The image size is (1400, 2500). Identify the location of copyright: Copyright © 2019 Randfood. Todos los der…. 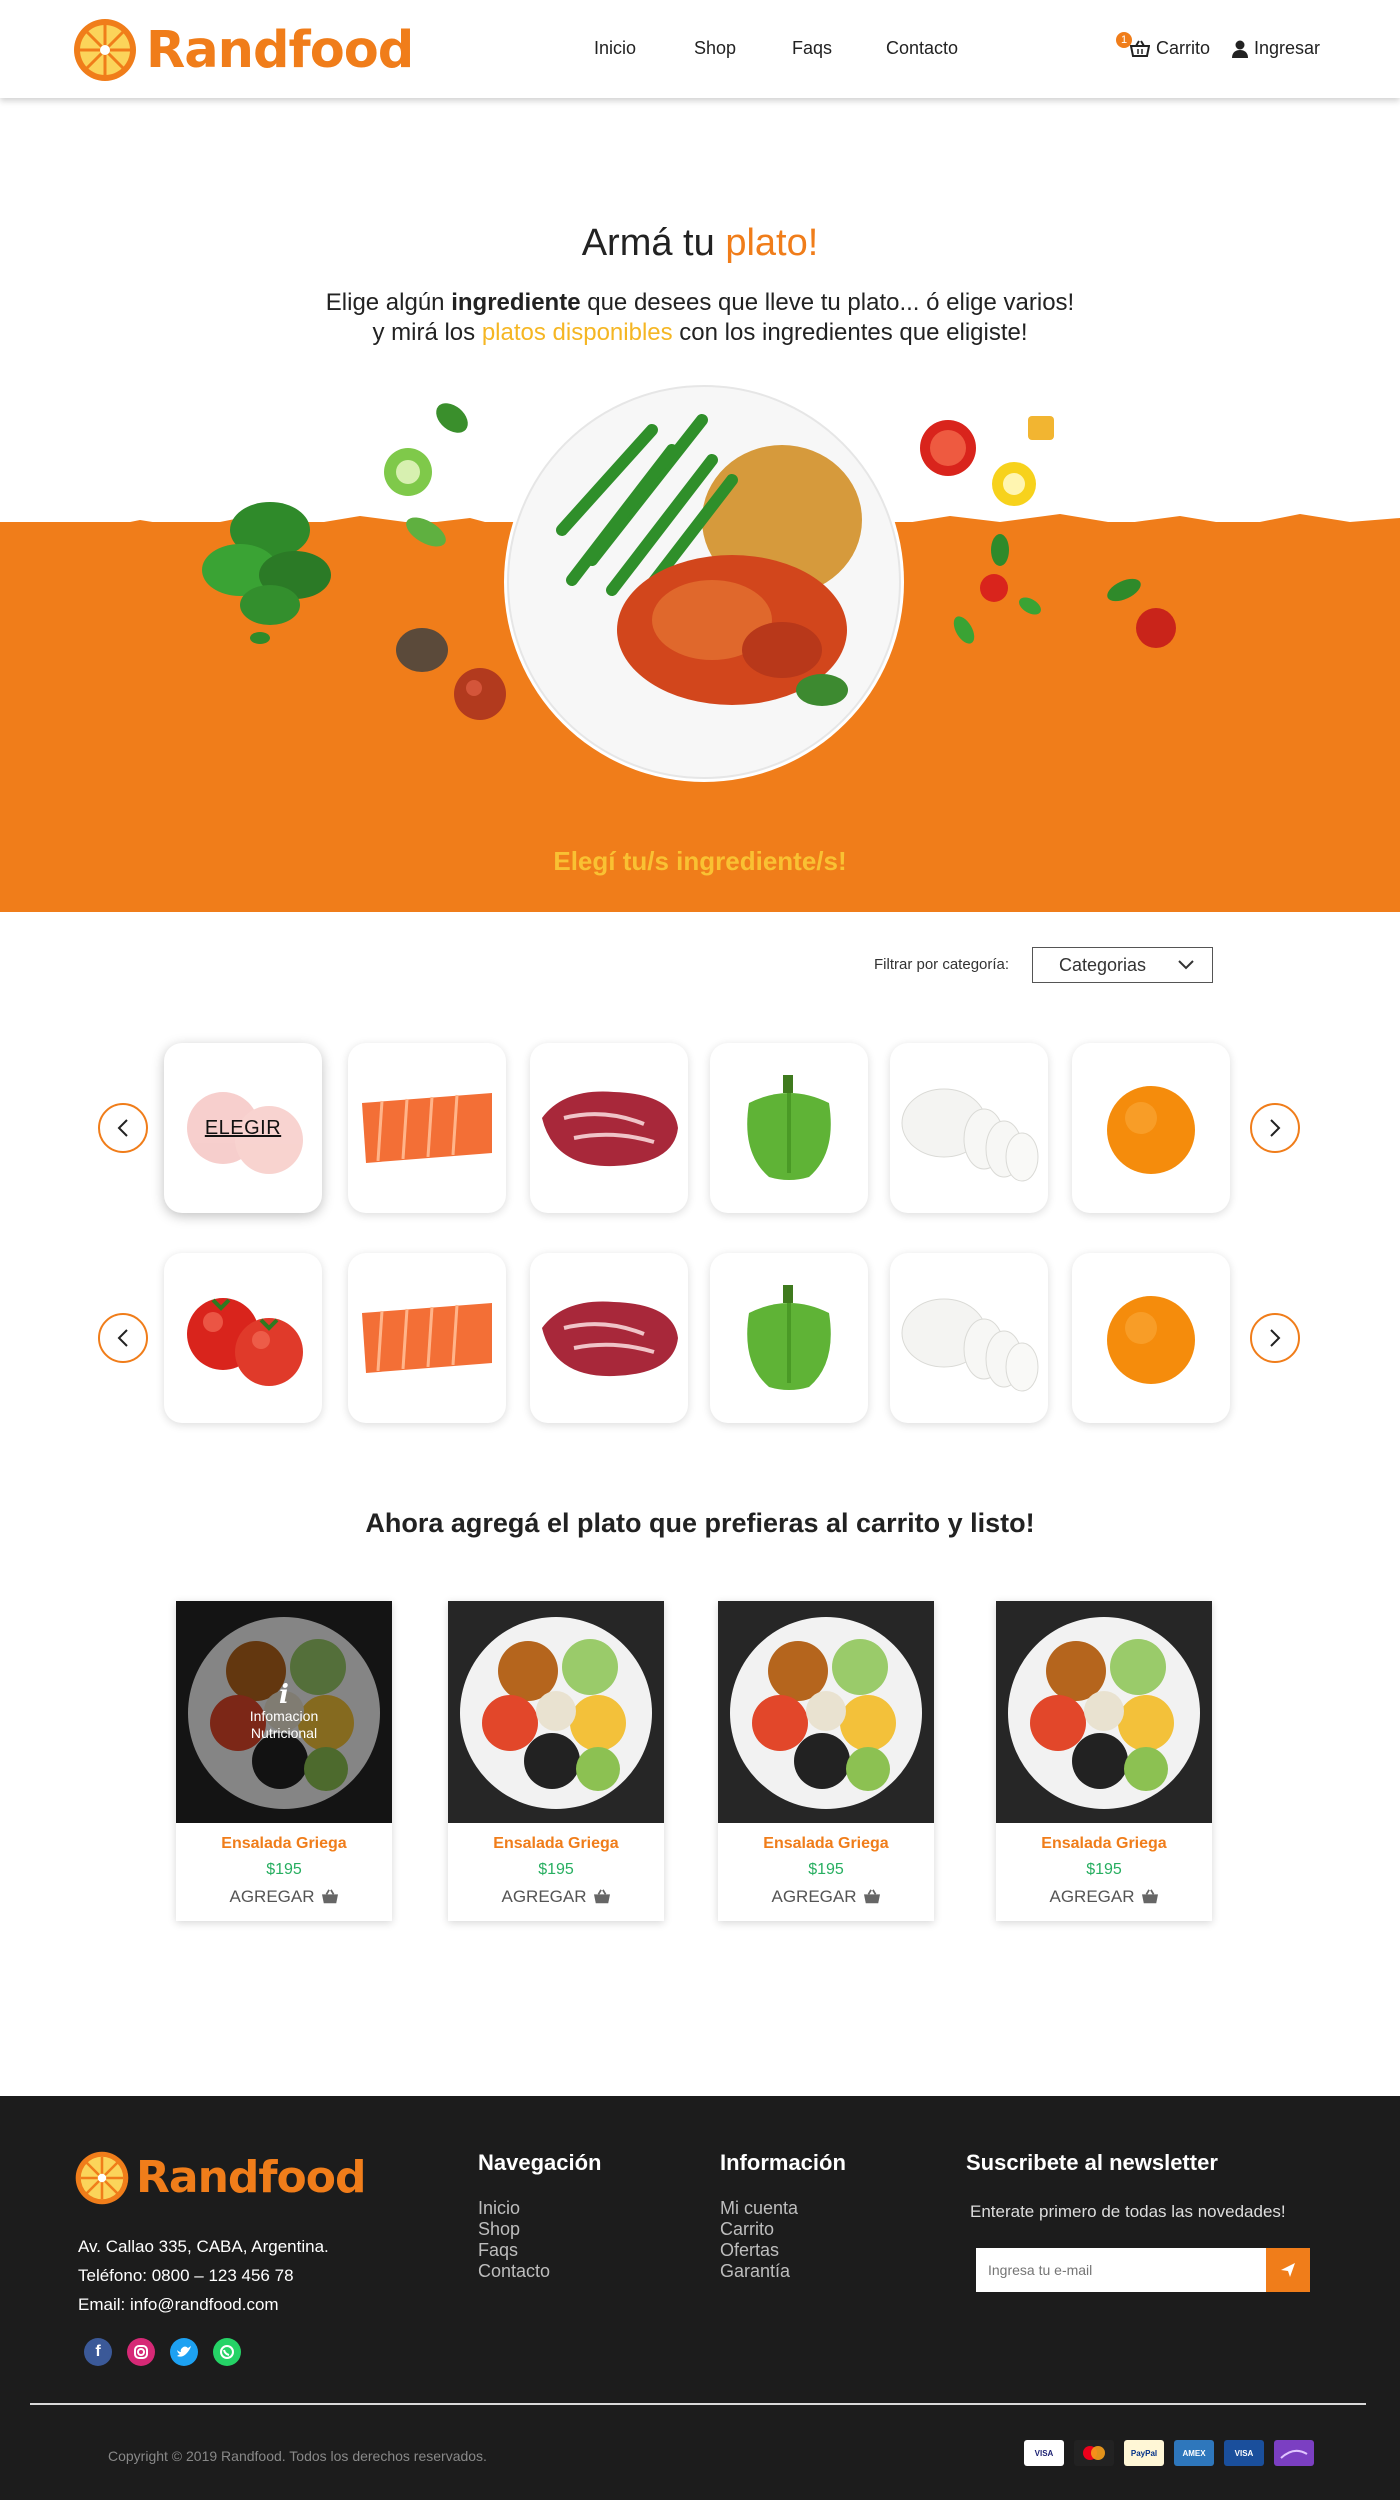
(297, 2456).